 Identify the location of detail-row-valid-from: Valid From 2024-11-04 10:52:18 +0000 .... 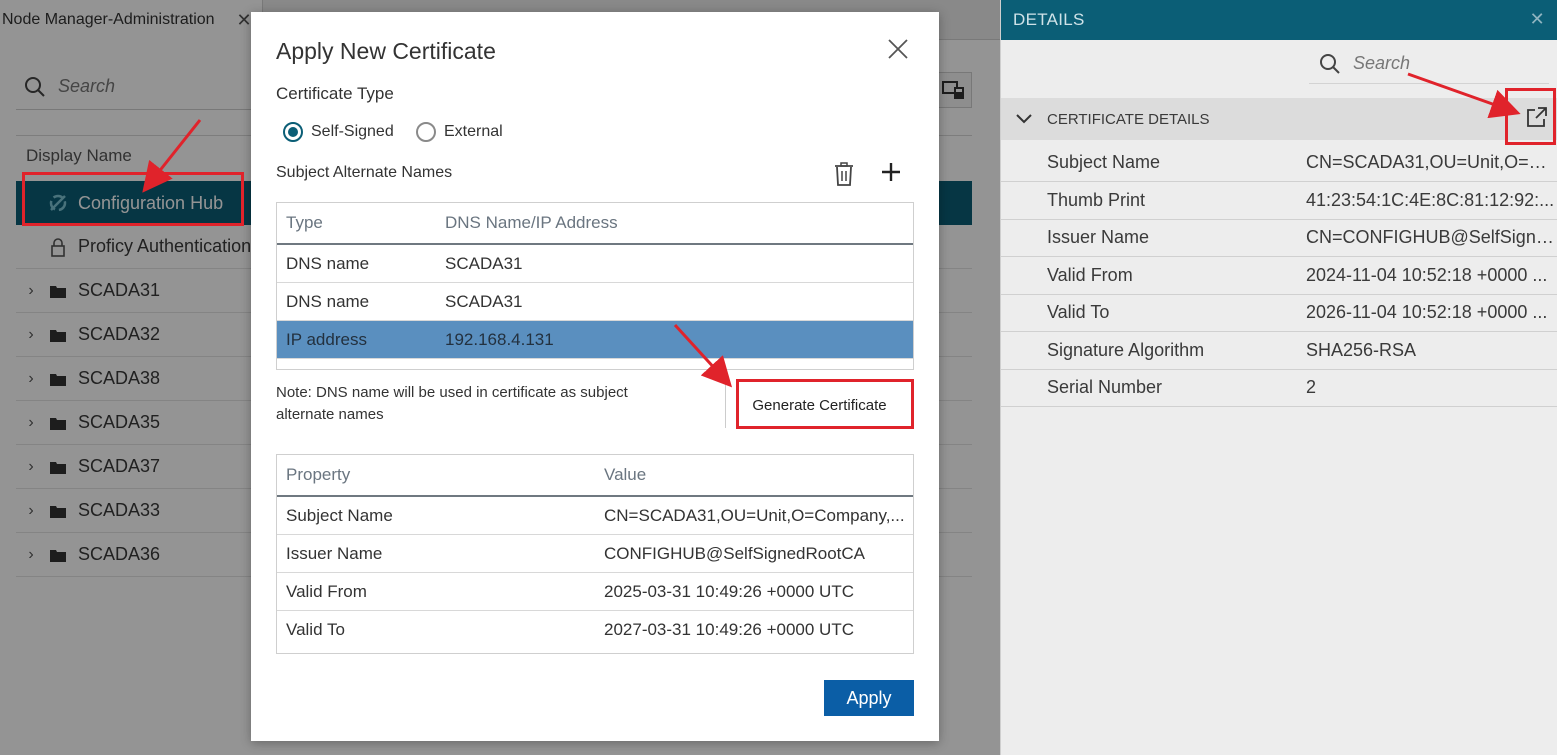
(1279, 276).